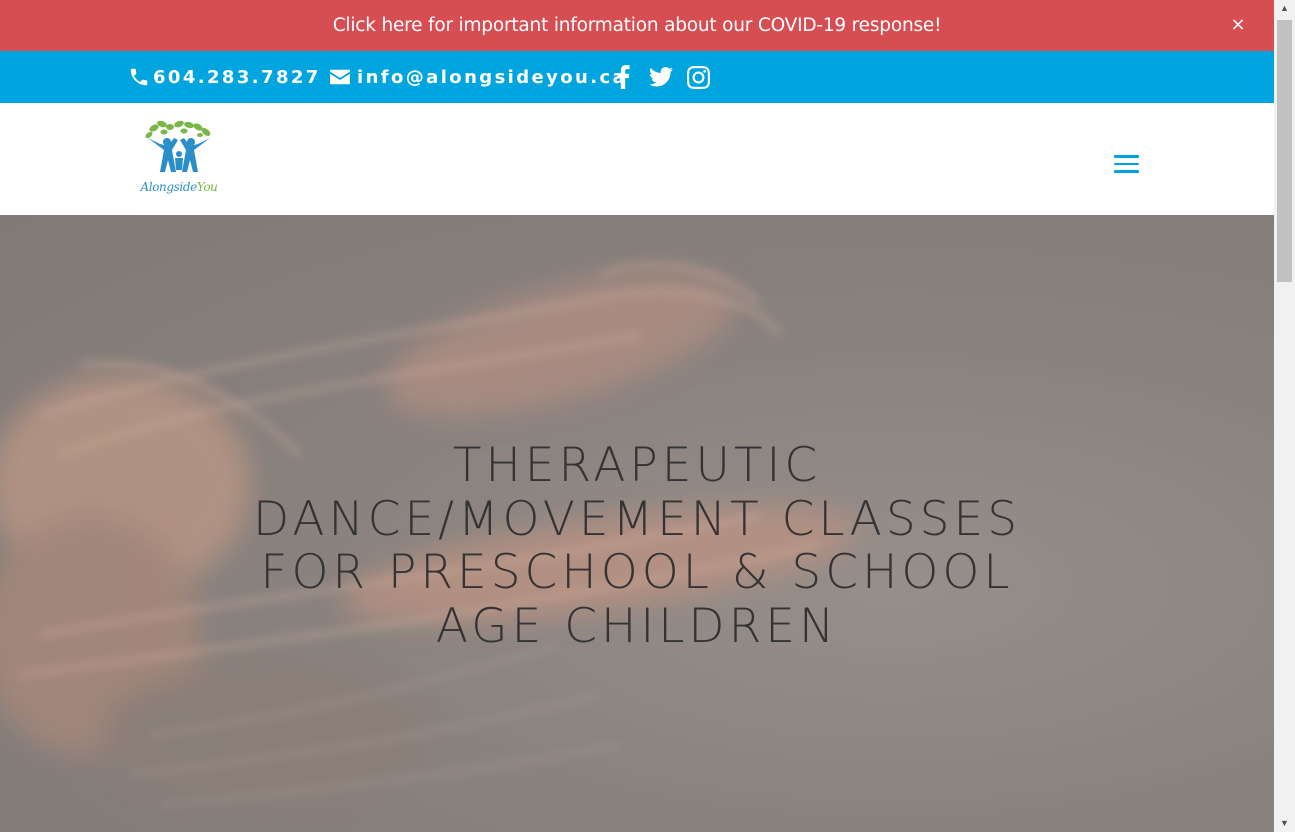  Describe the element at coordinates (1126, 165) in the screenshot. I see `hamburger-menu-icon` at that location.